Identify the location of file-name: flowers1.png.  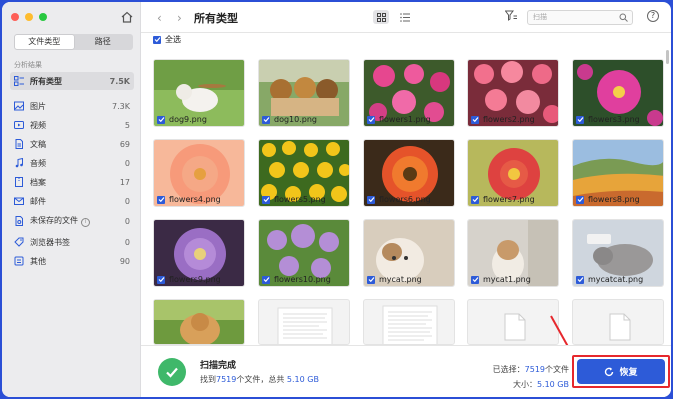
(405, 119).